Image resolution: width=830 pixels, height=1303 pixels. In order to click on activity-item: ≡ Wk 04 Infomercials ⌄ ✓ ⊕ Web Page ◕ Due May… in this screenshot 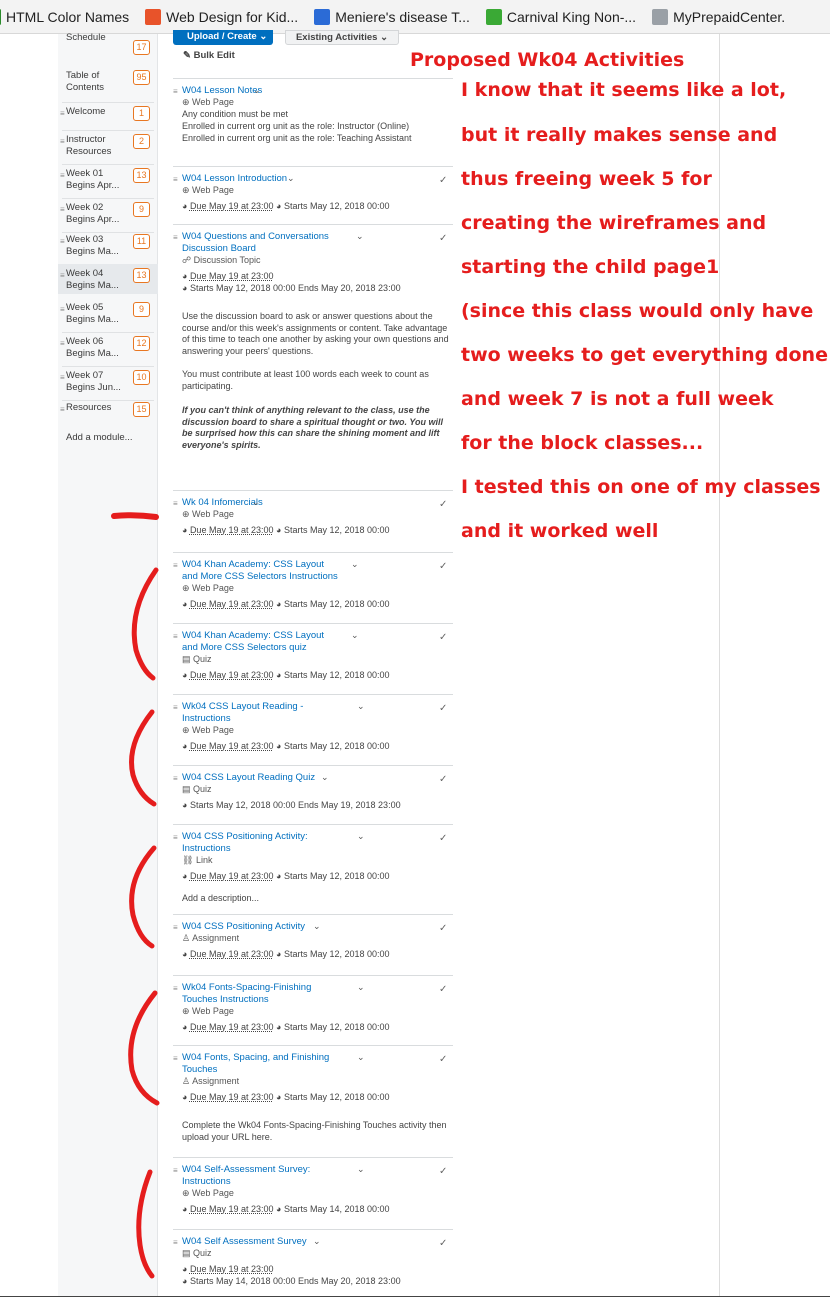, I will do `click(313, 521)`.